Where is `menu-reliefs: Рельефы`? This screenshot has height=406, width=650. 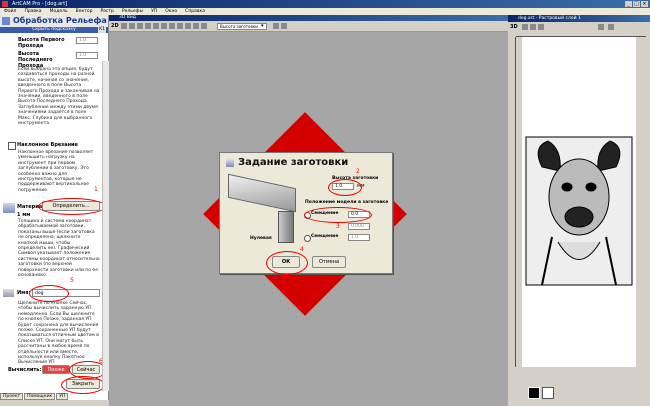 menu-reliefs: Рельефы is located at coordinates (132, 11).